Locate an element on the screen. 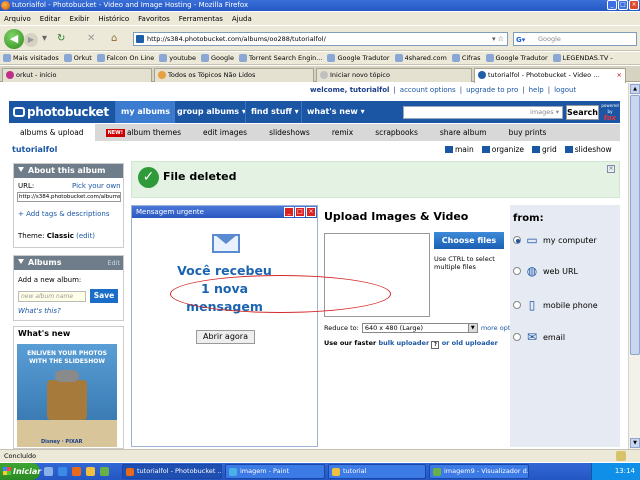  close-notice-icon: × is located at coordinates (611, 169).